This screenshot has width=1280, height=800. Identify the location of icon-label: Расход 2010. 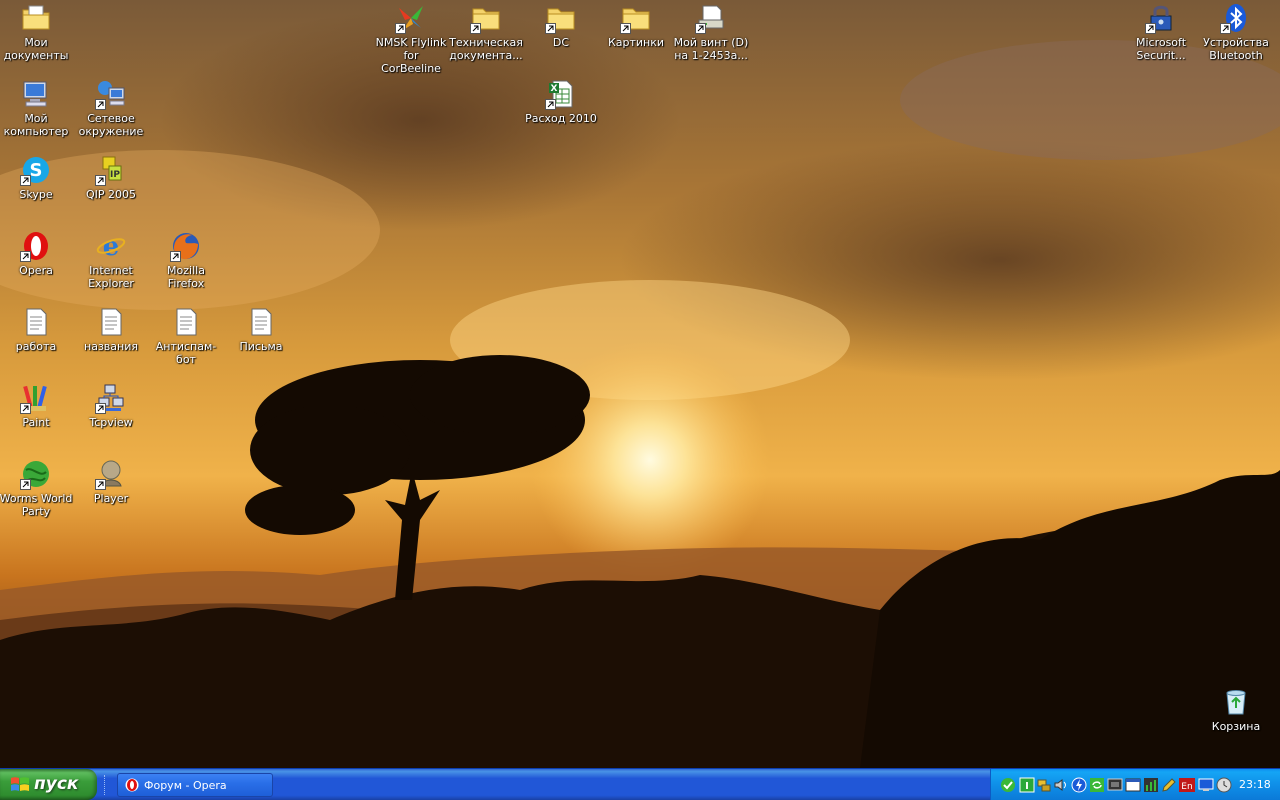
(561, 118).